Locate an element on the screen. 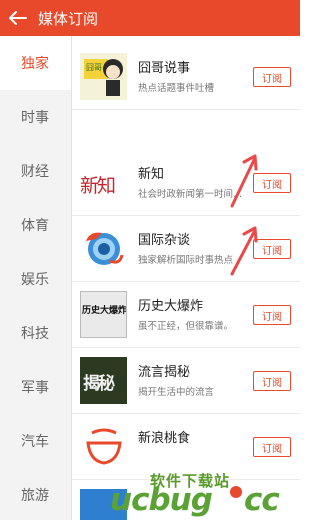 The image size is (320, 520). thumb-label: 新知 is located at coordinates (98, 186).